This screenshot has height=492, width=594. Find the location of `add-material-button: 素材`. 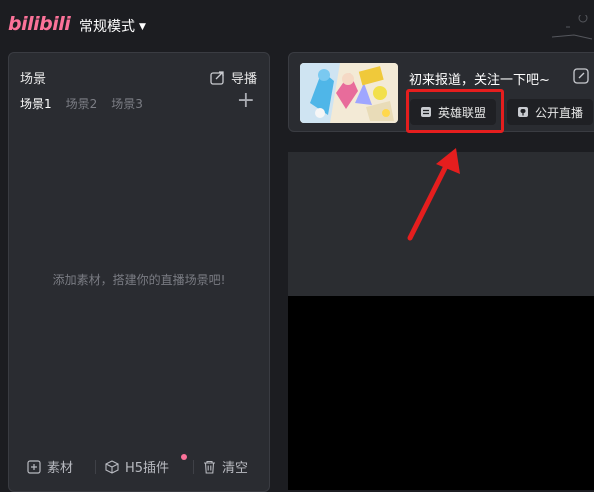

add-material-button: 素材 is located at coordinates (50, 466).